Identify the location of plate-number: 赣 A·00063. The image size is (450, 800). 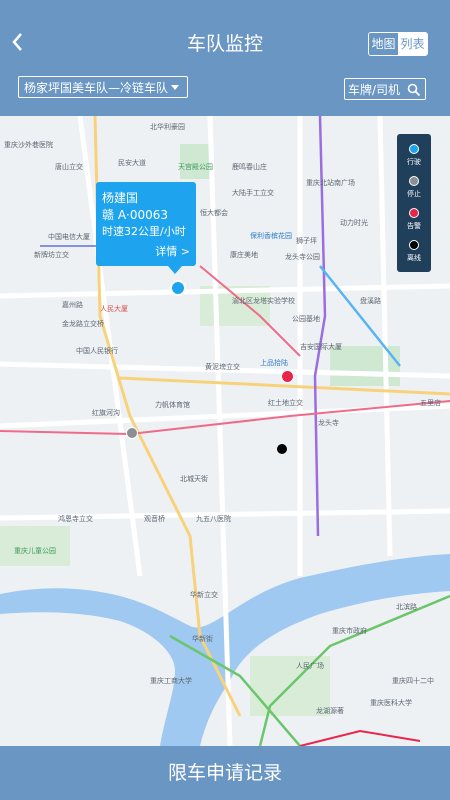
(135, 215).